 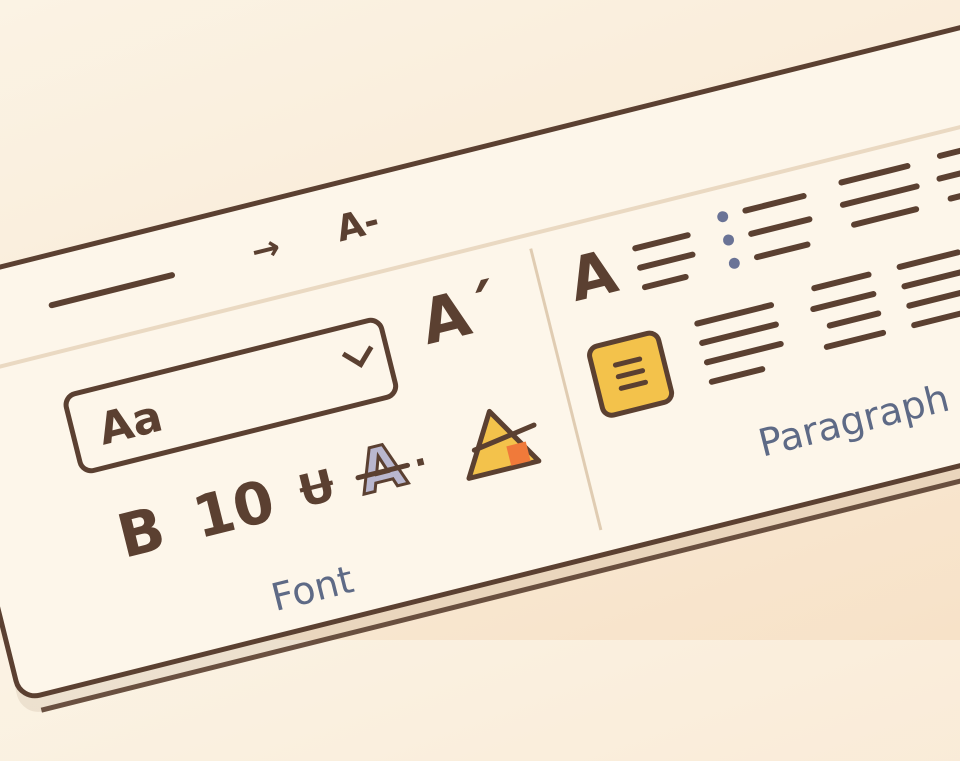 What do you see at coordinates (112, 290) in the screenshot?
I see `title-line` at bounding box center [112, 290].